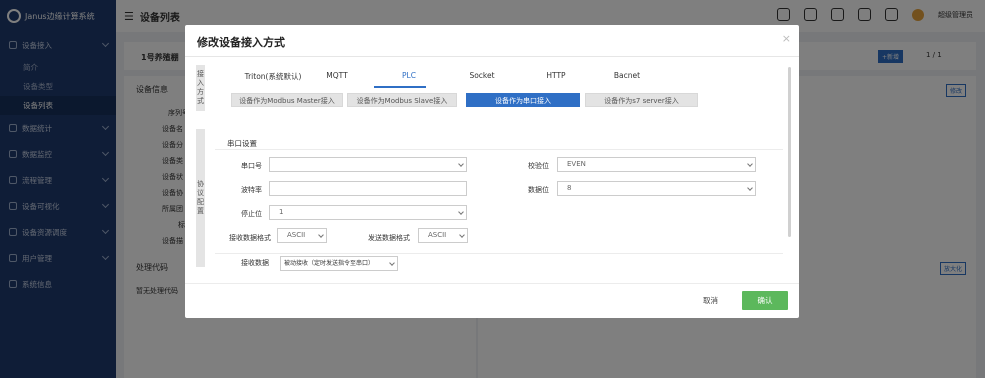 Image resolution: width=985 pixels, height=378 pixels. Describe the element at coordinates (250, 238) in the screenshot. I see `recv-format-label: 接收数据格式` at that location.